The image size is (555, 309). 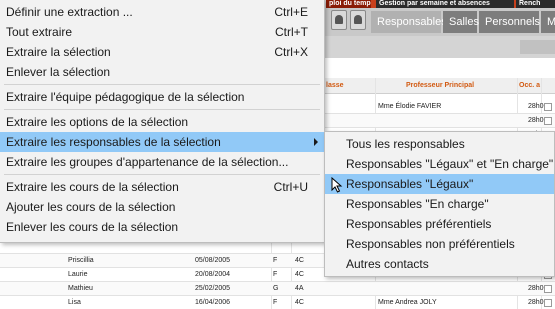 I want to click on submenu-item-label: Responsables préférentiels, so click(x=419, y=224).